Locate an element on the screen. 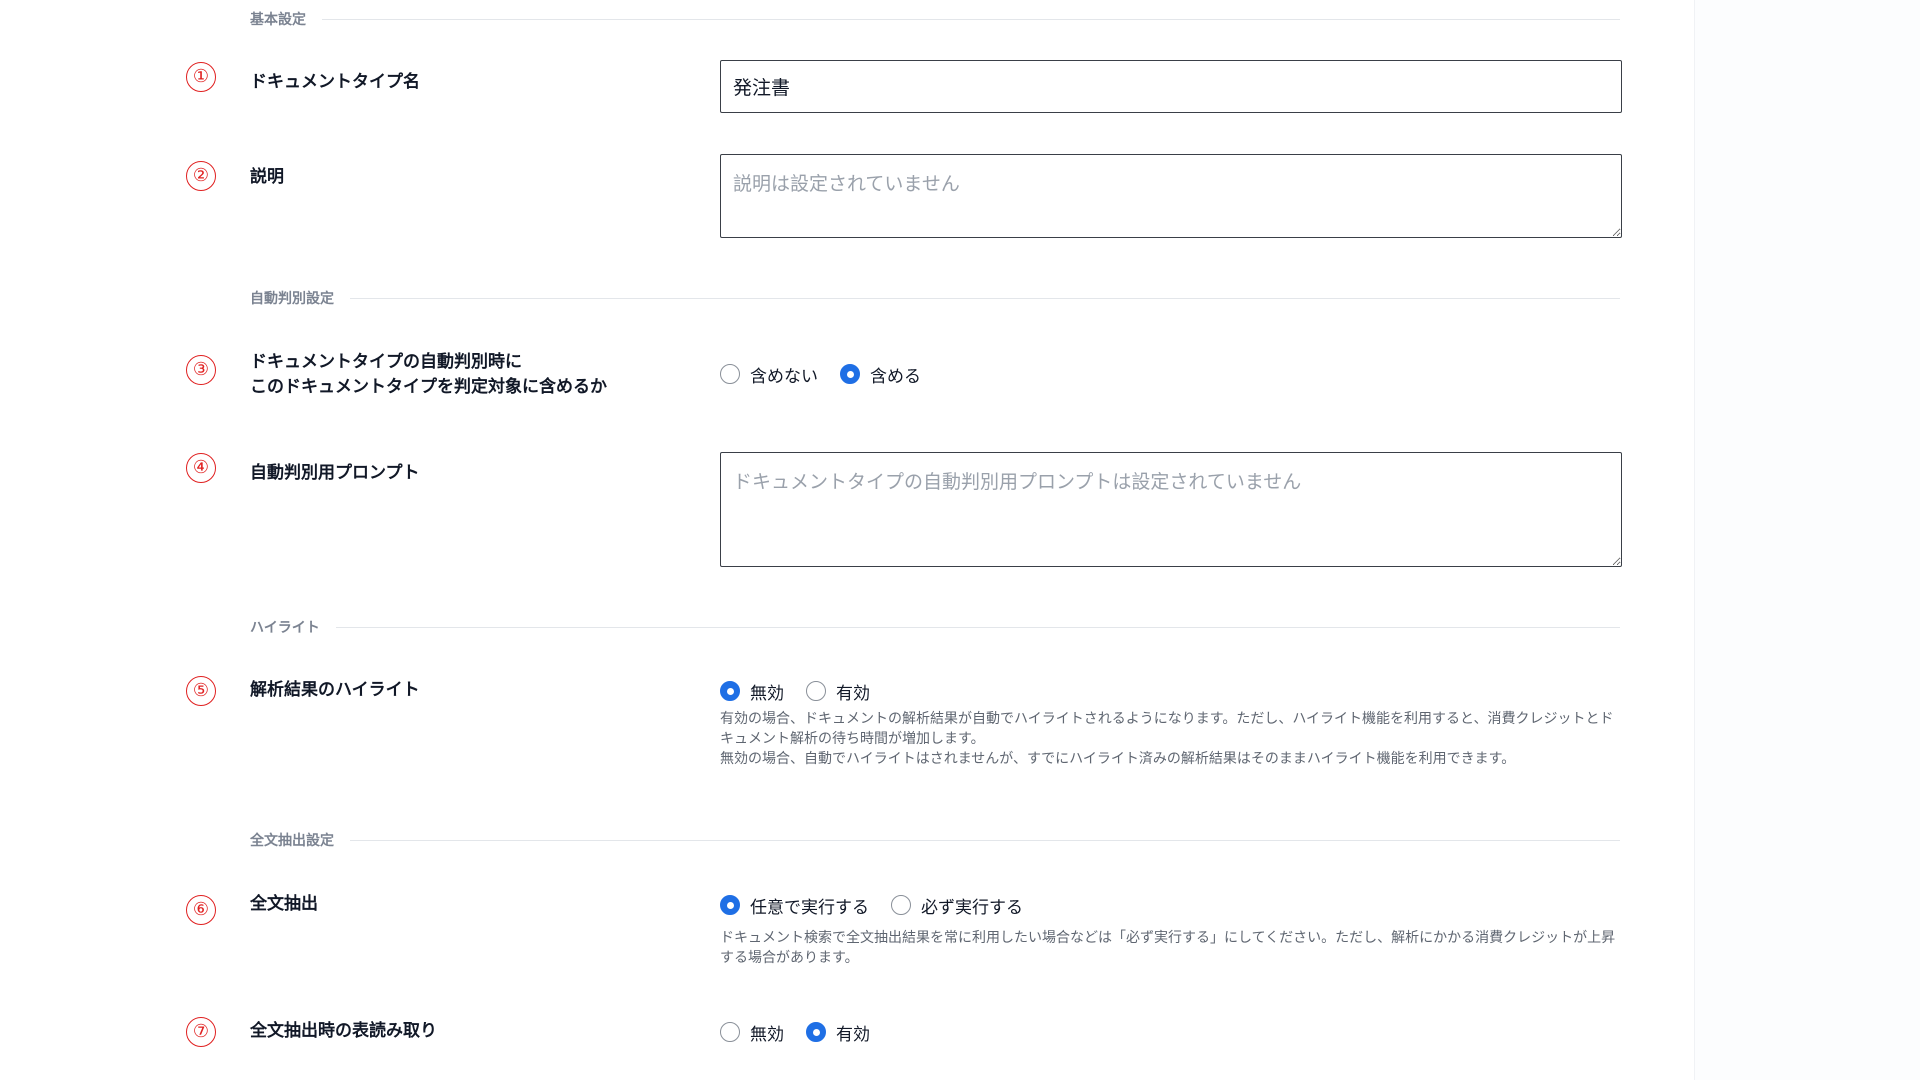 This screenshot has height=1080, width=1920. section-highlight: ハイライト is located at coordinates (935, 627).